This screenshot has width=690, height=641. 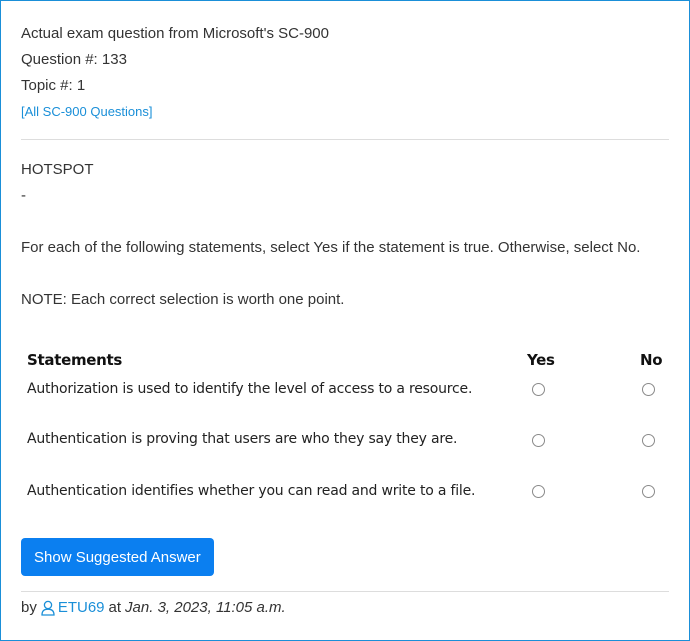 What do you see at coordinates (648, 440) in the screenshot?
I see `radio-no-2-icon` at bounding box center [648, 440].